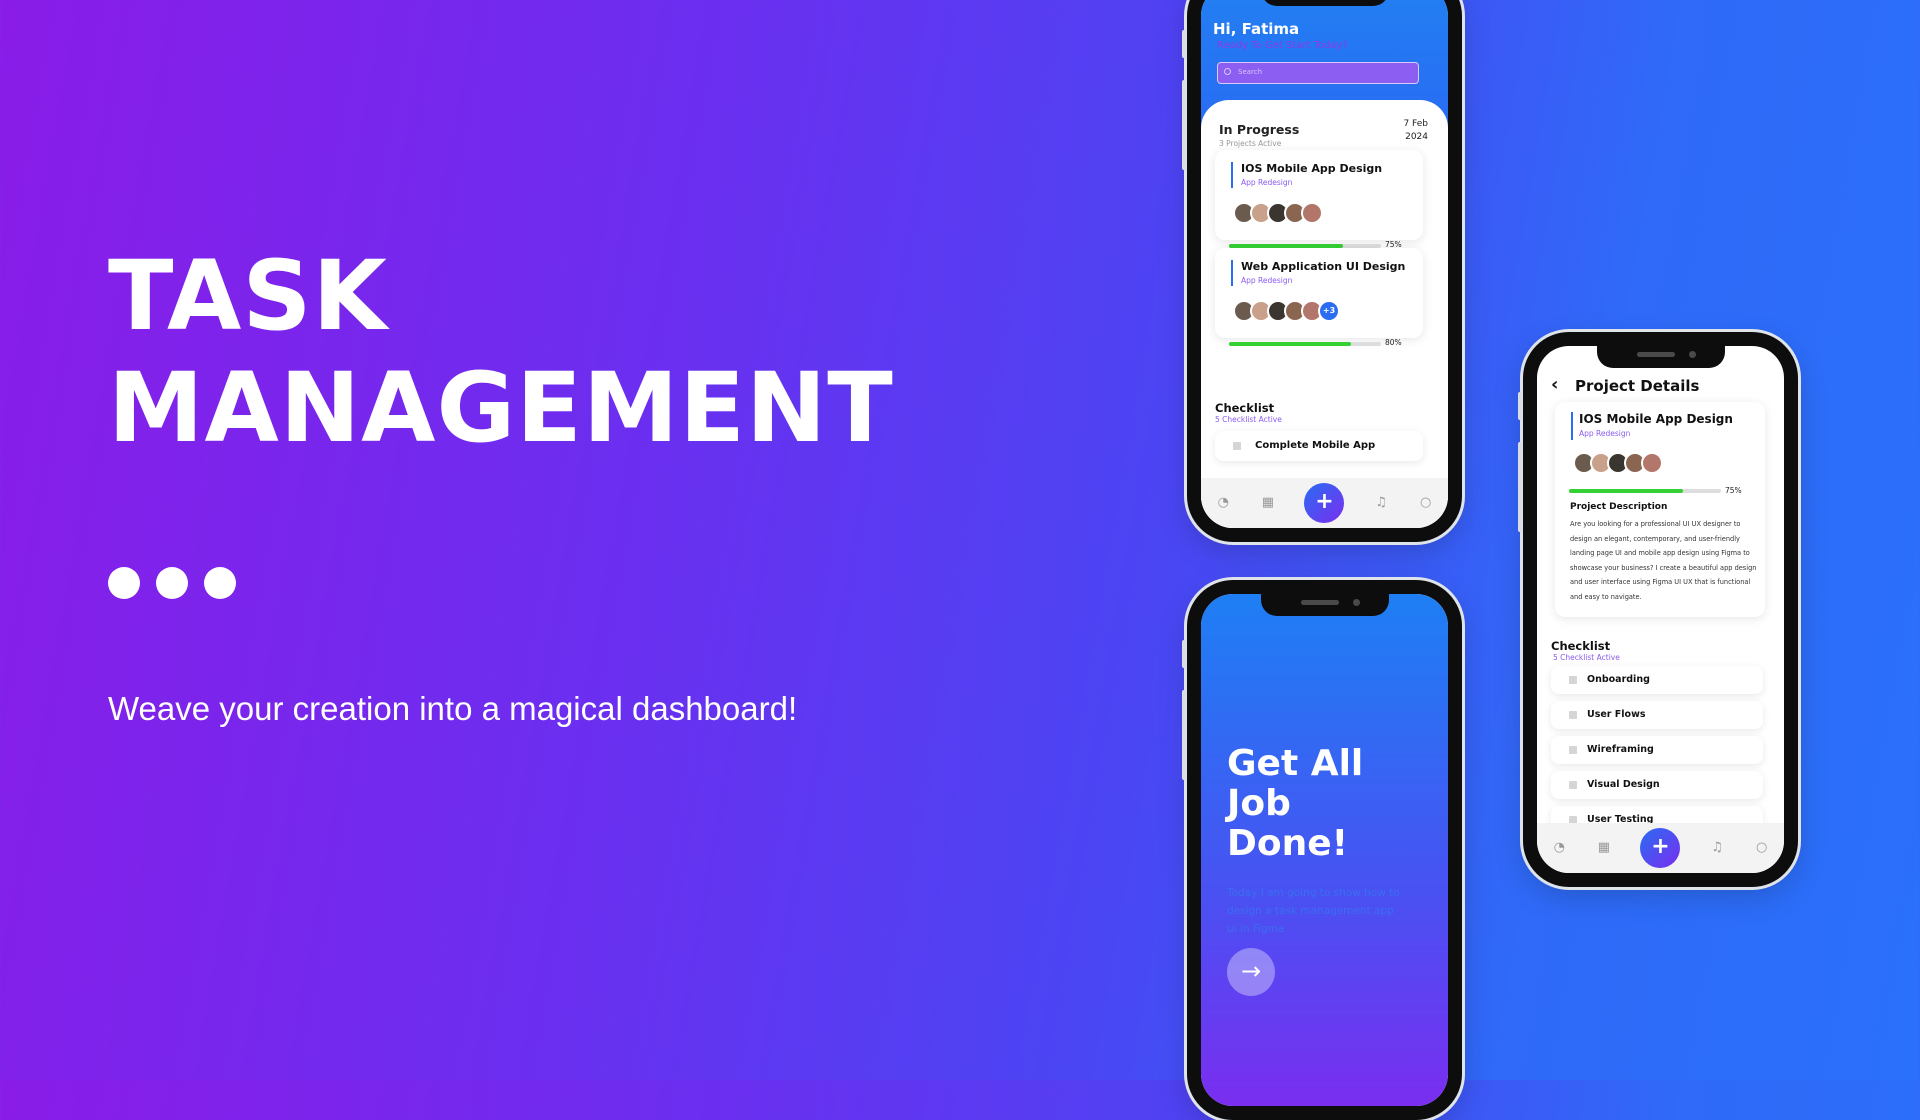 The image size is (1920, 1120). Describe the element at coordinates (1554, 384) in the screenshot. I see `back-icon: ‹` at that location.